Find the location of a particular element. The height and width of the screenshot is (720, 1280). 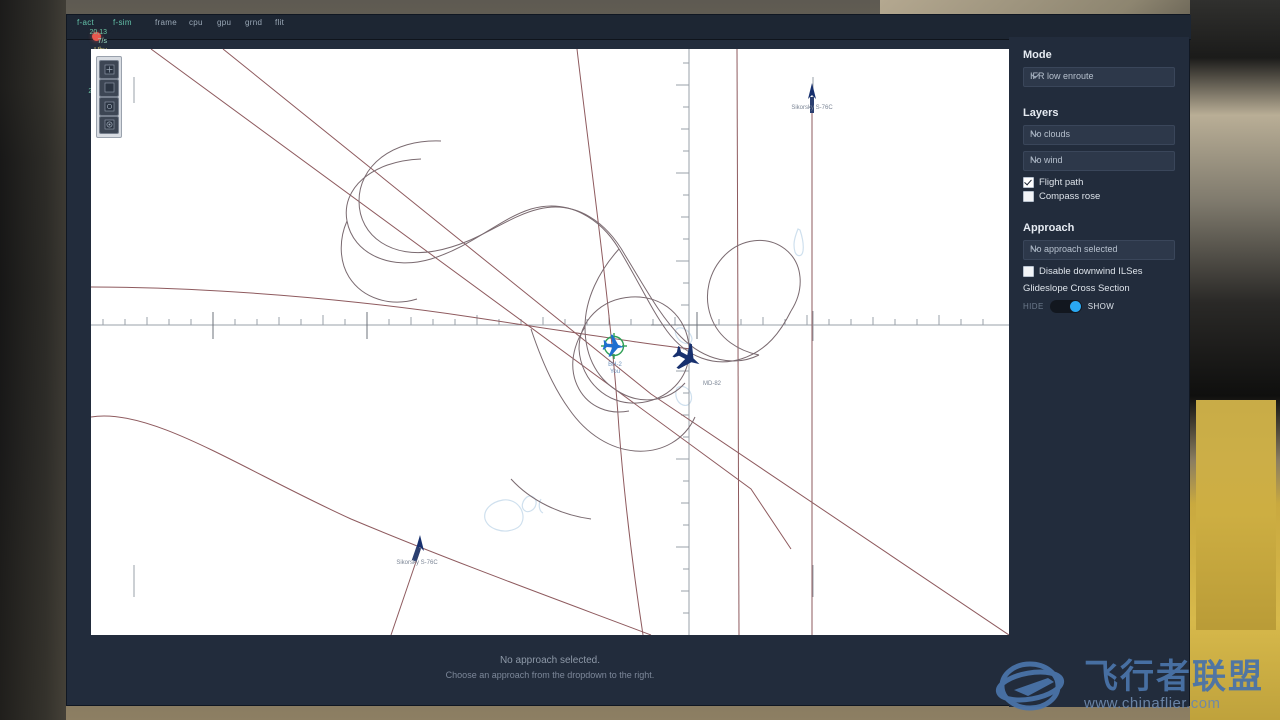

hud-menu-frame: frame is located at coordinates (166, 22).